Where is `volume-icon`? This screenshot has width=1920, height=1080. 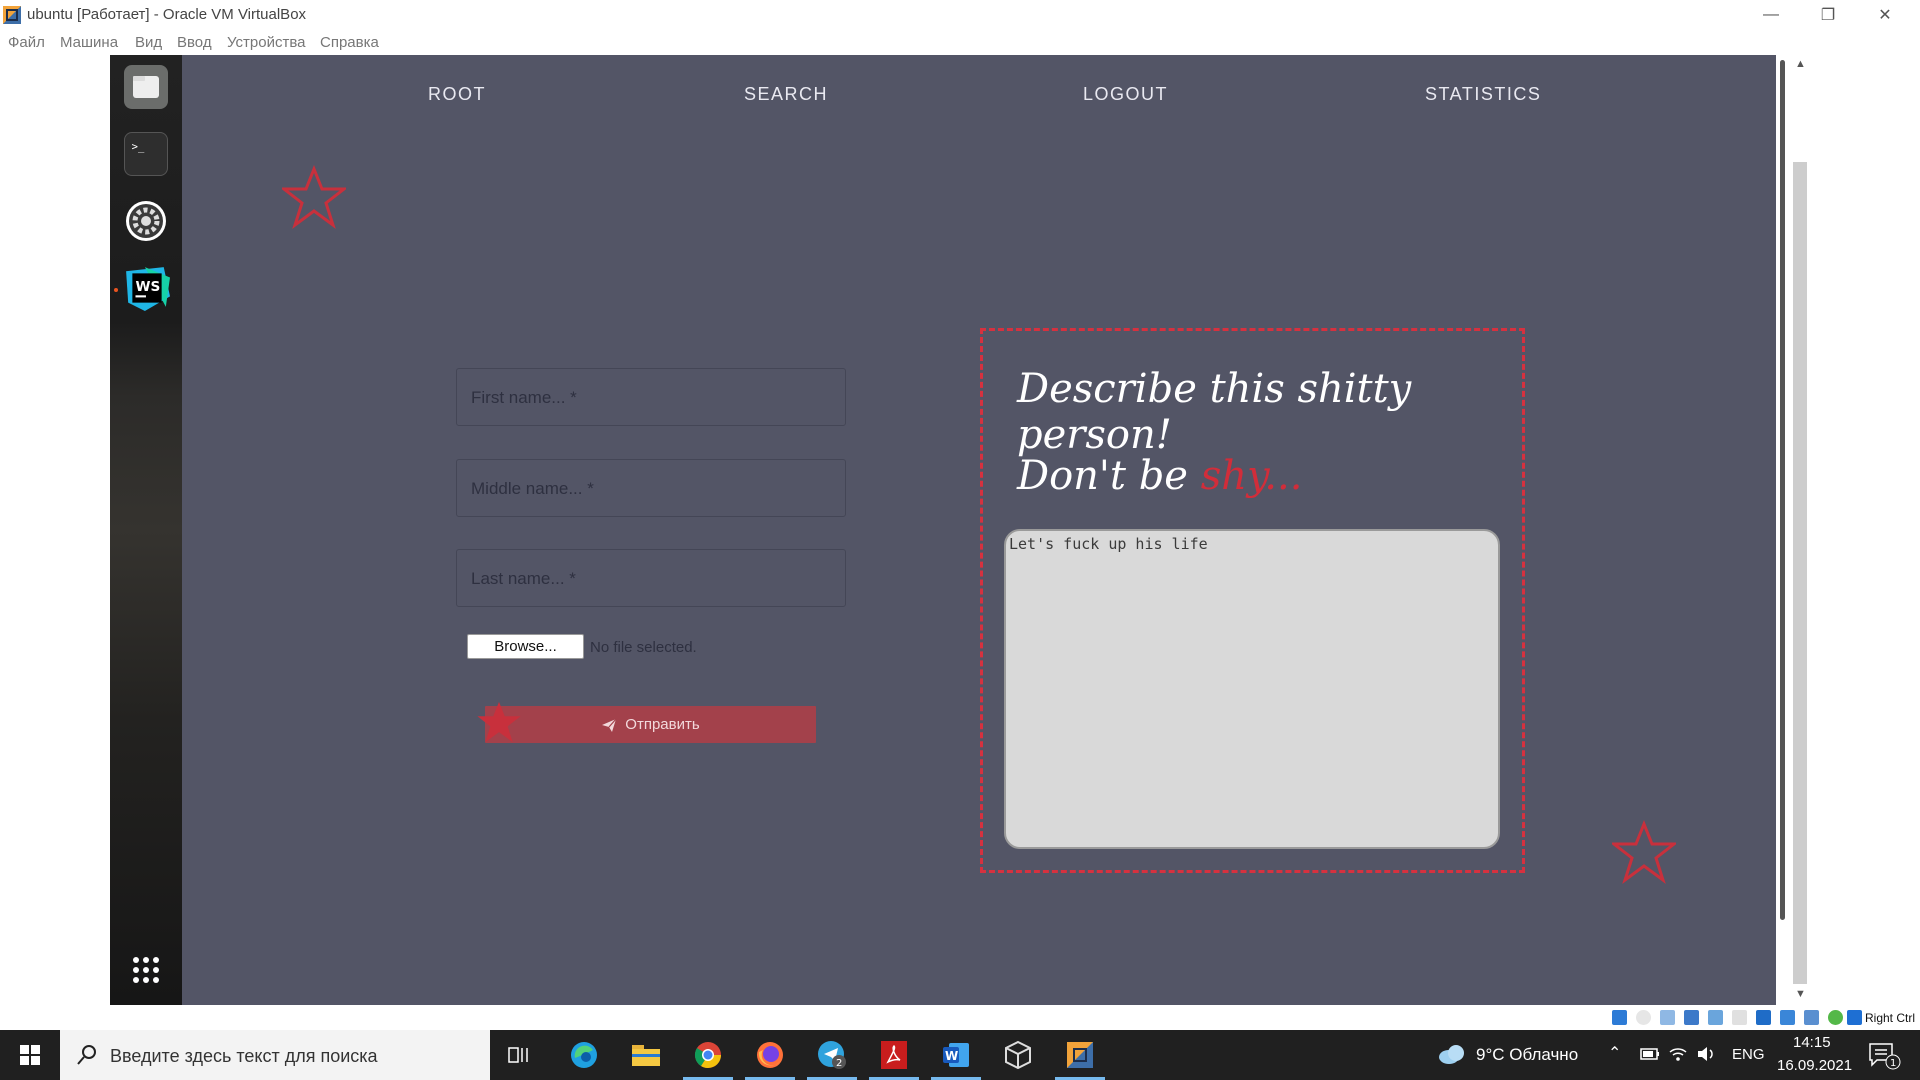 volume-icon is located at coordinates (1706, 1054).